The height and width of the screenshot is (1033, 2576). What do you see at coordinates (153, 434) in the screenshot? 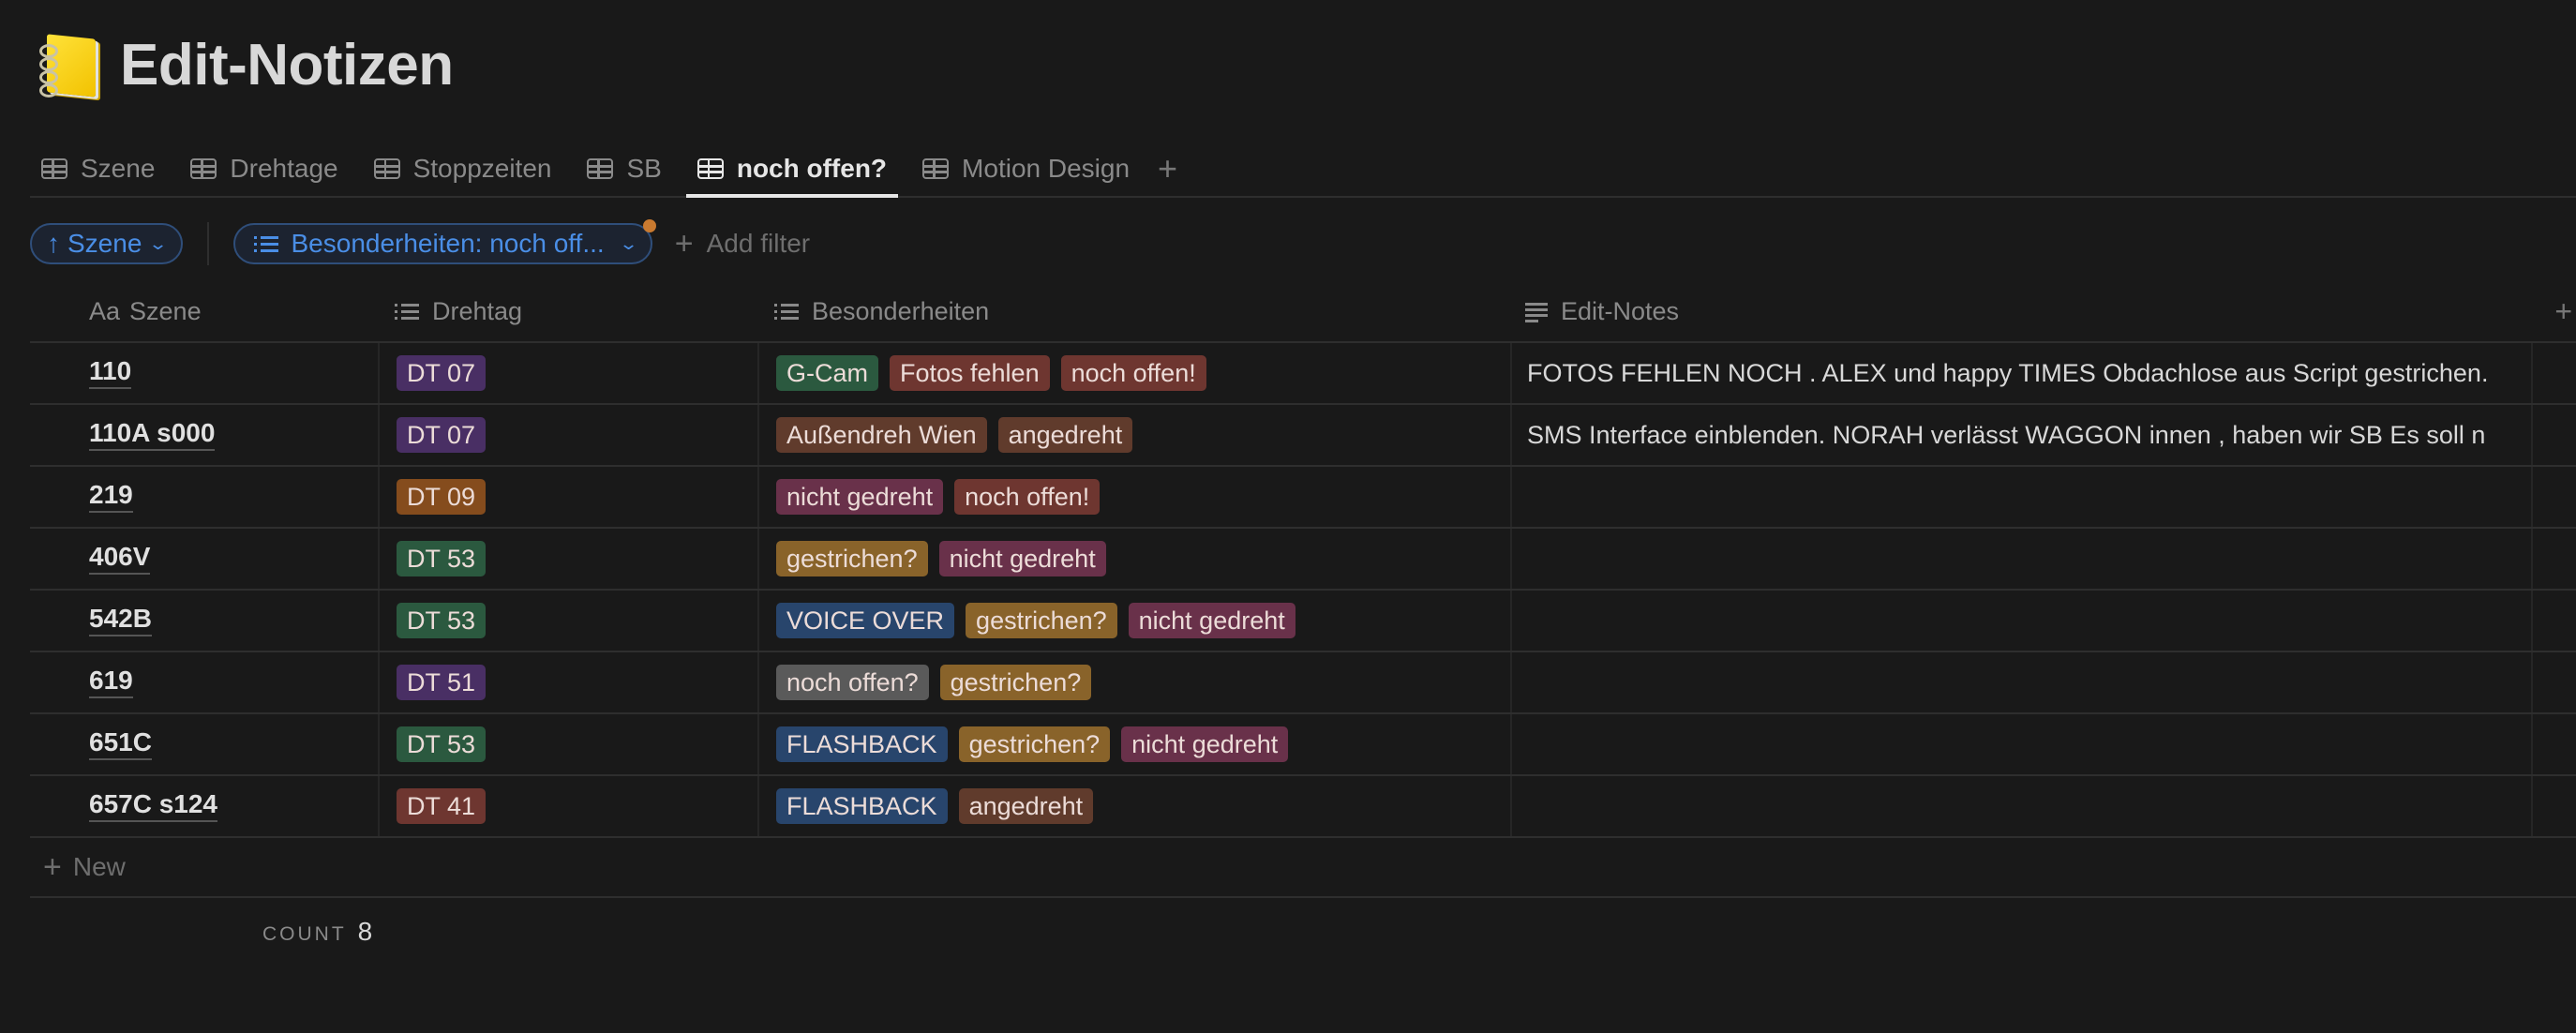
I see `scene-title-link: 110A s000` at bounding box center [153, 434].